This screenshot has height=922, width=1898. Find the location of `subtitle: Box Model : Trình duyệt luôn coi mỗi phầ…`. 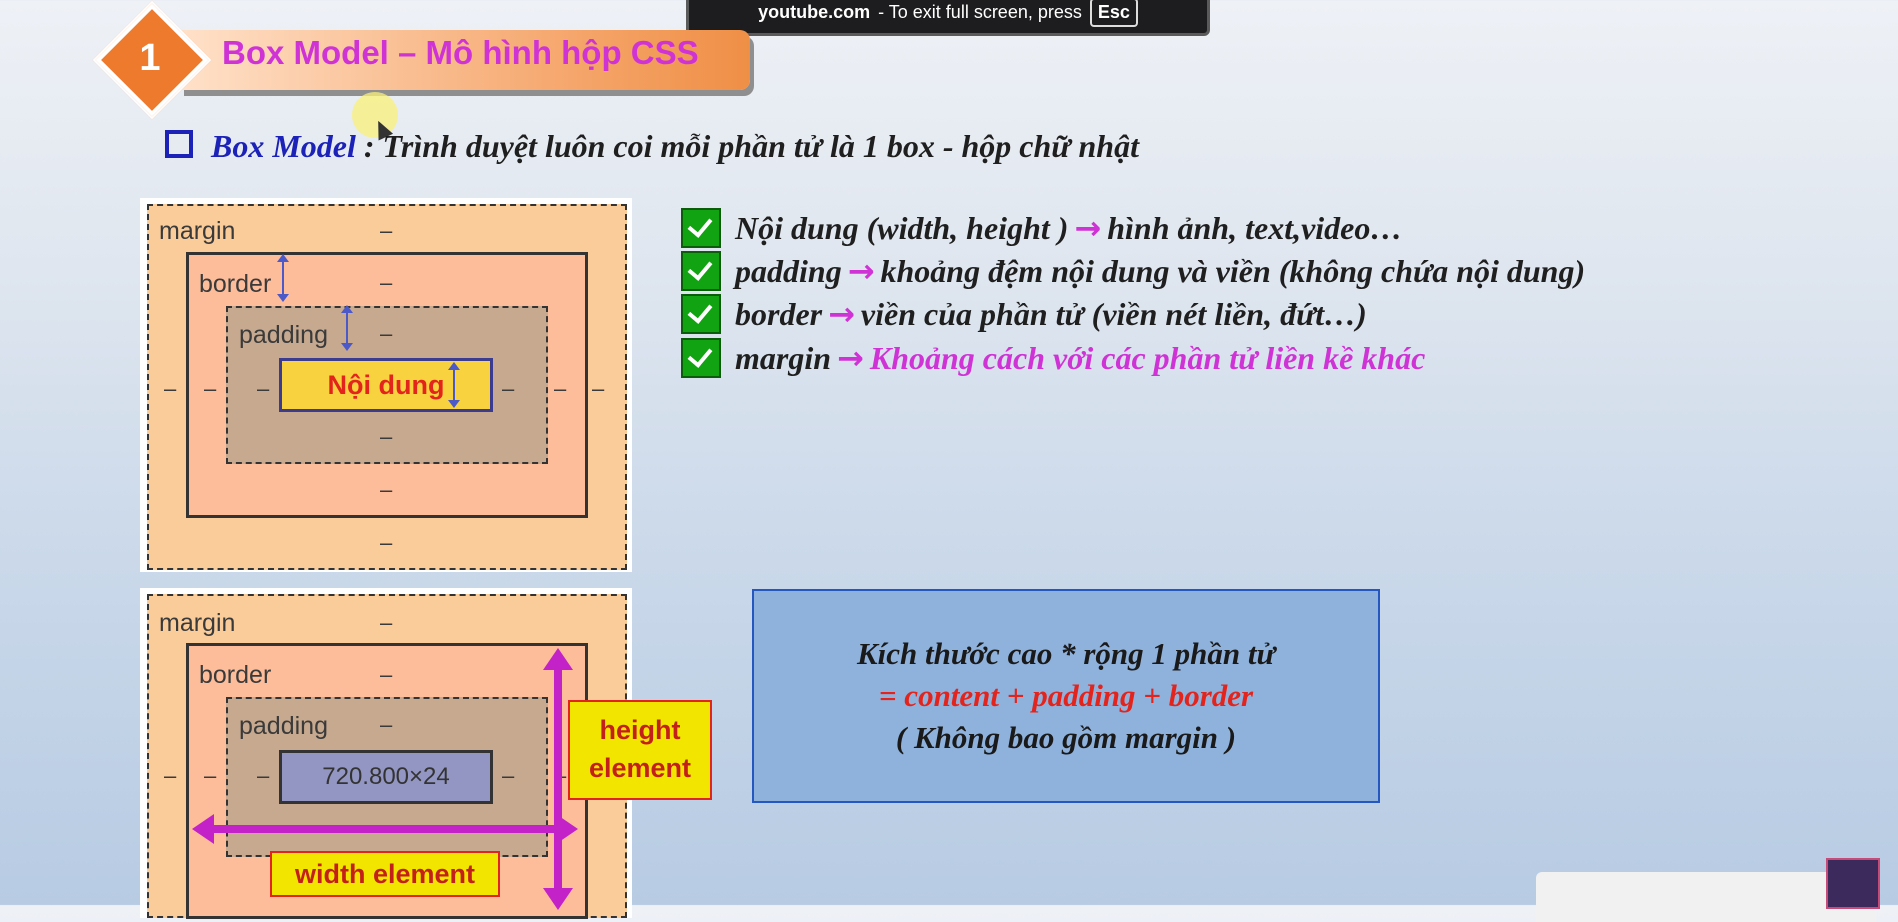

subtitle: Box Model : Trình duyệt luôn coi mỗi phầ… is located at coordinates (652, 146).